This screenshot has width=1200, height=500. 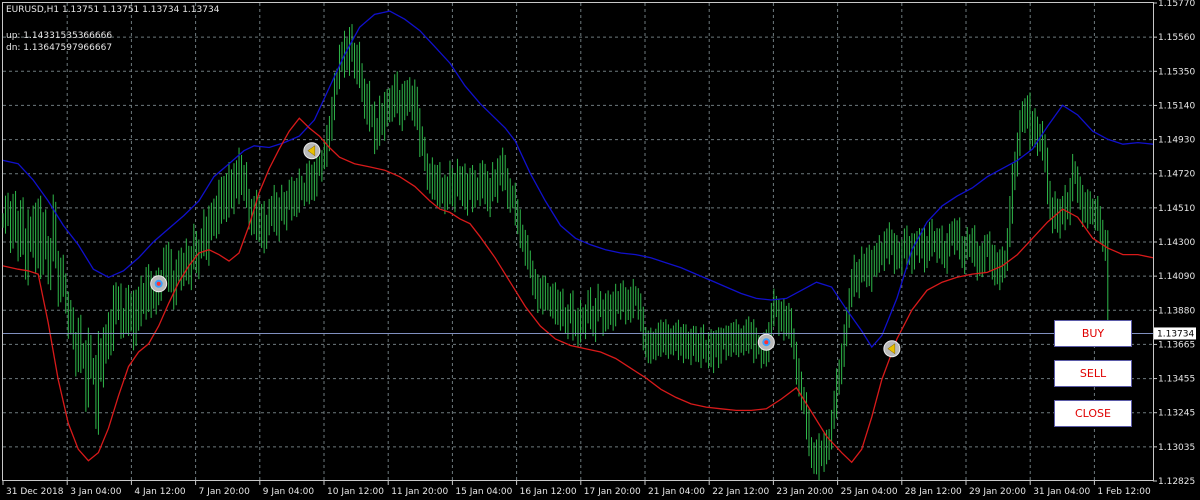 What do you see at coordinates (1176, 311) in the screenshot?
I see `y-tick-label: 1.13880` at bounding box center [1176, 311].